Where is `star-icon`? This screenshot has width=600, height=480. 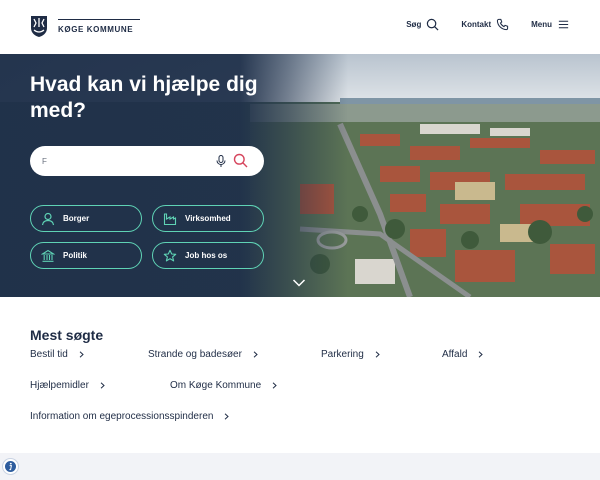
star-icon is located at coordinates (170, 255).